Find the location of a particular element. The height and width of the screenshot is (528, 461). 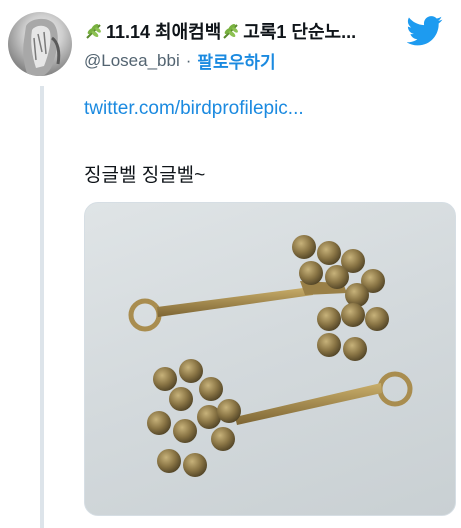

twitter-bird-icon is located at coordinates (425, 31).